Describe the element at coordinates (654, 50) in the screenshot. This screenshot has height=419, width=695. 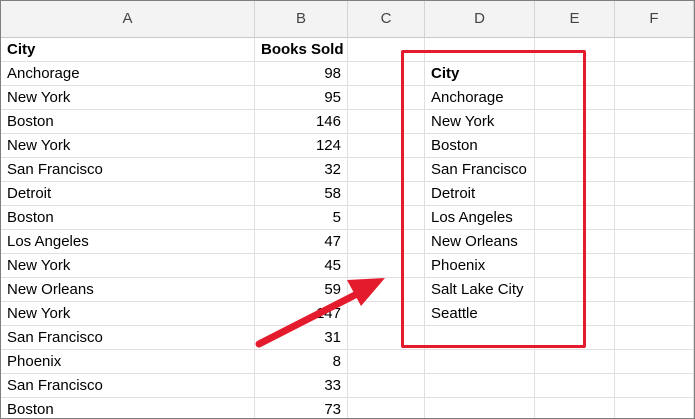
I see `cell-f1` at that location.